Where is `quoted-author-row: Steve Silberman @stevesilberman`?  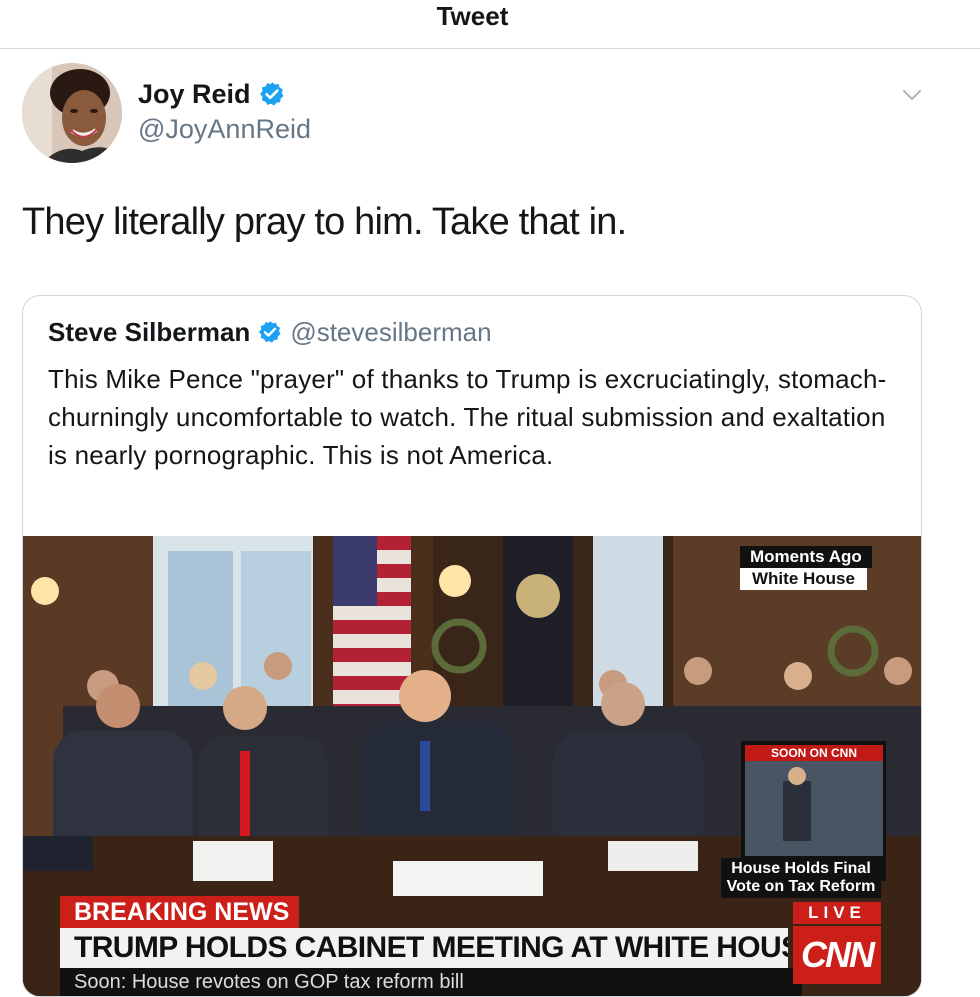 quoted-author-row: Steve Silberman @stevesilberman is located at coordinates (270, 332).